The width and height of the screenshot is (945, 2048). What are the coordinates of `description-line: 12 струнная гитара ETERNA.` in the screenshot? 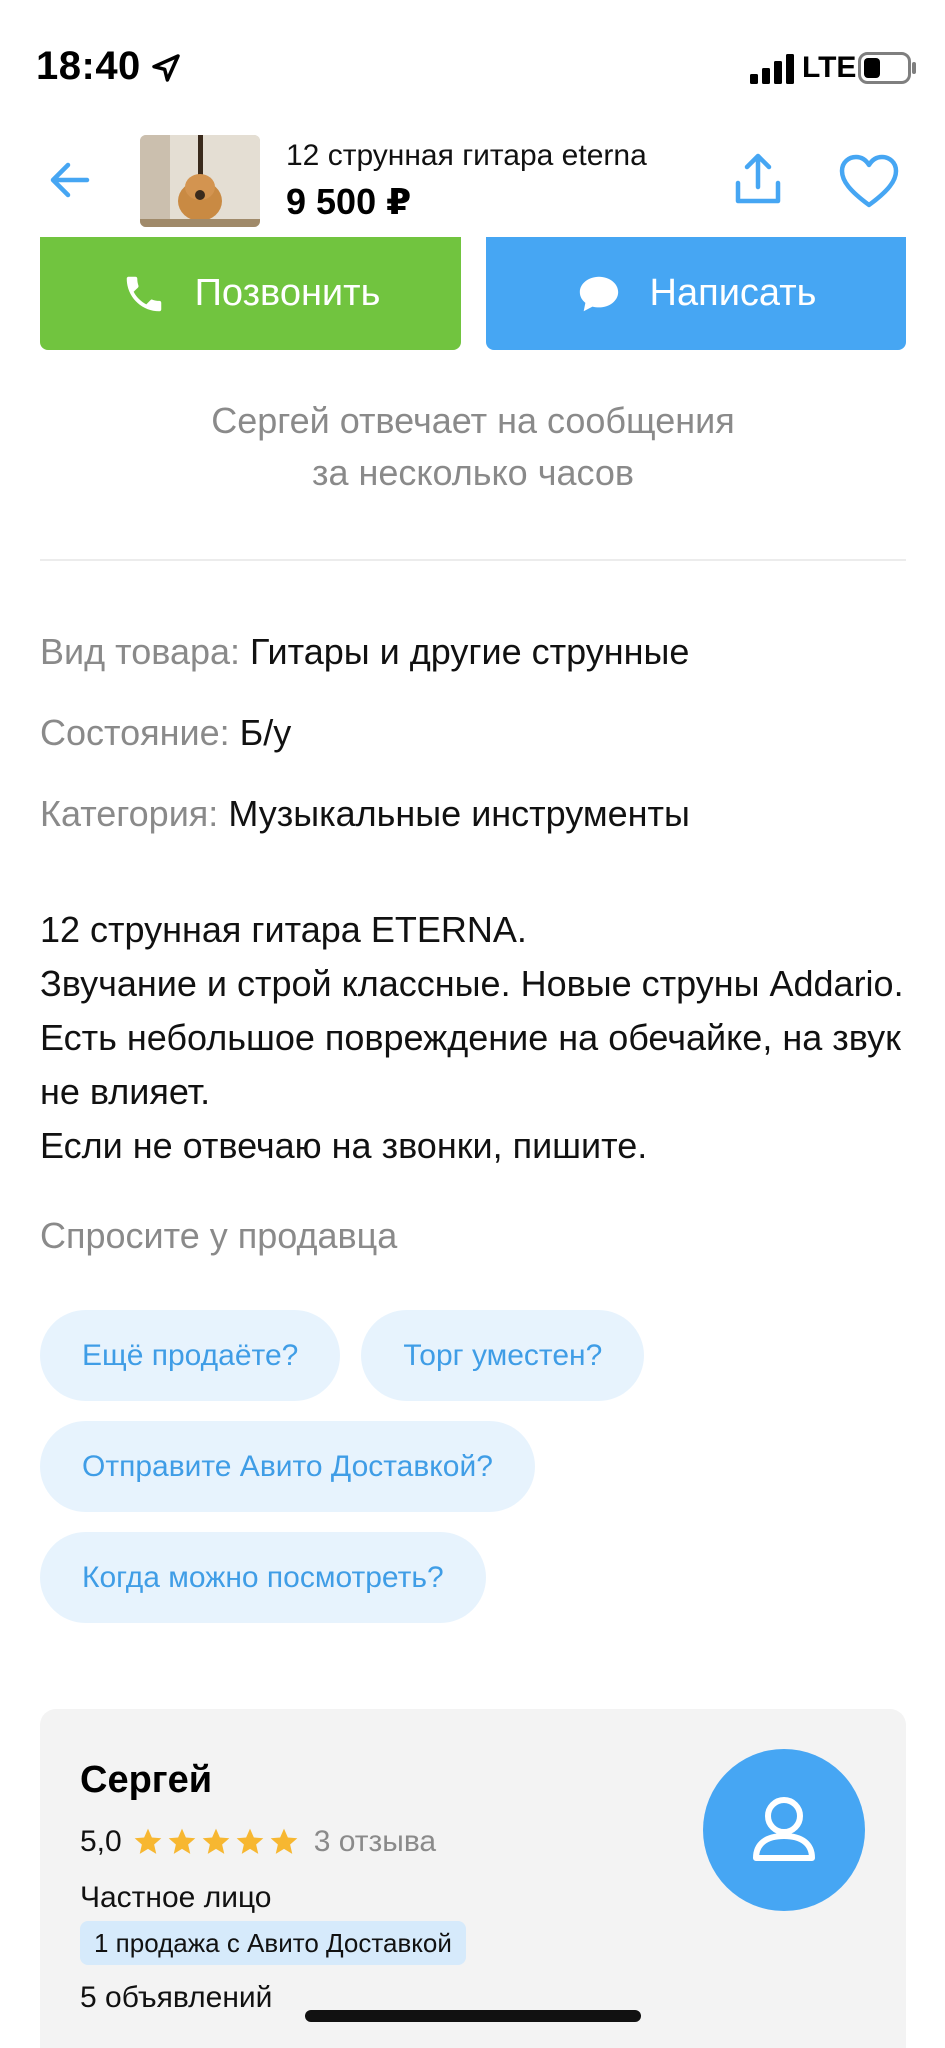 It's located at (283, 929).